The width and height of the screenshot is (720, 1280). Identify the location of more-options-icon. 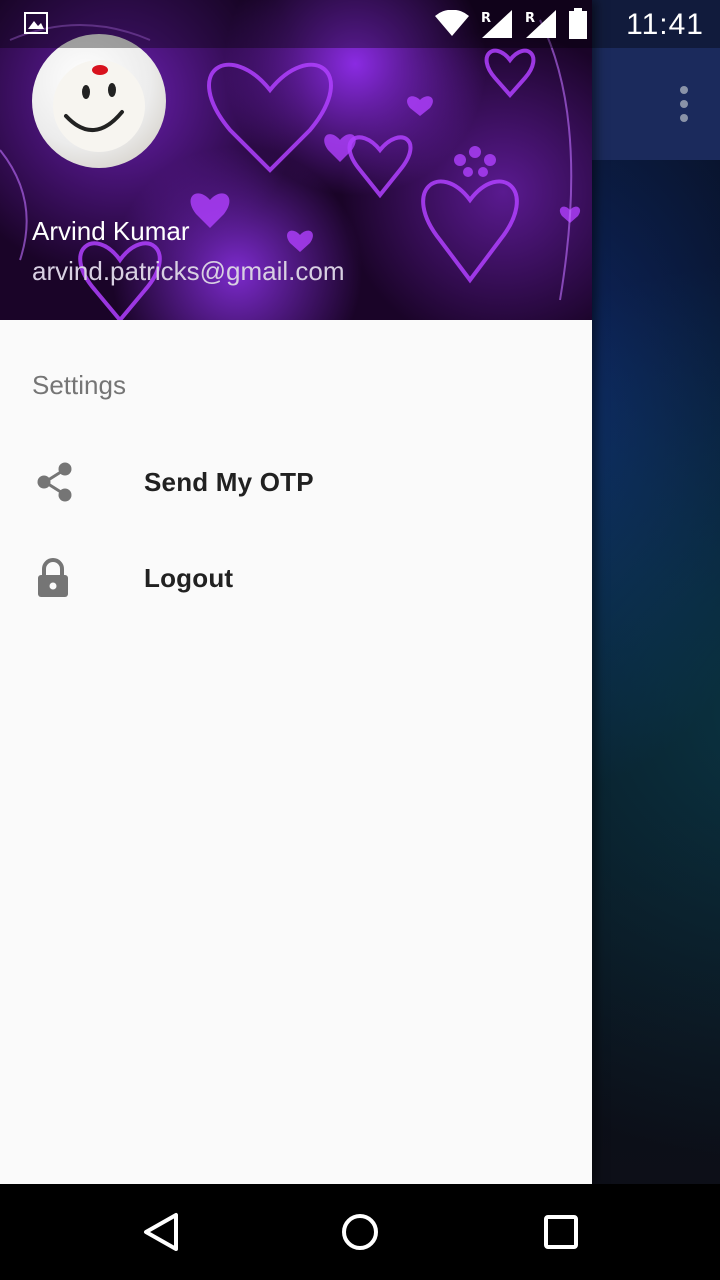
(684, 104).